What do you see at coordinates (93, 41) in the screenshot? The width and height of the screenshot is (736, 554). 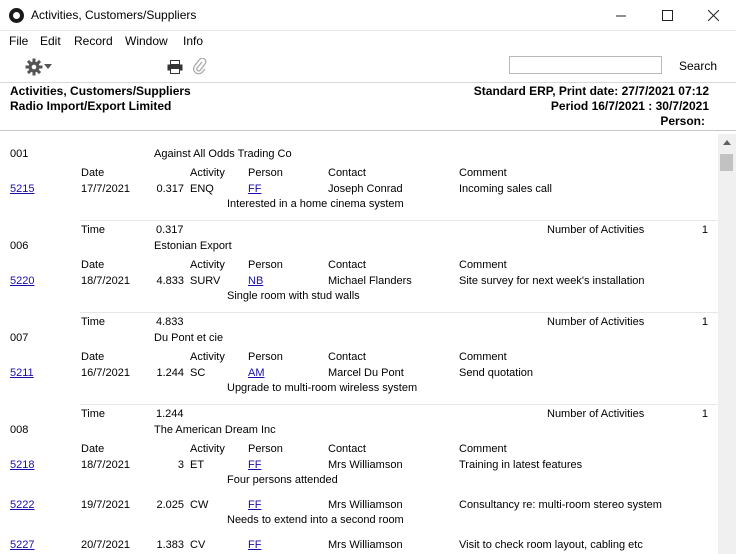 I see `menu-record: Record` at bounding box center [93, 41].